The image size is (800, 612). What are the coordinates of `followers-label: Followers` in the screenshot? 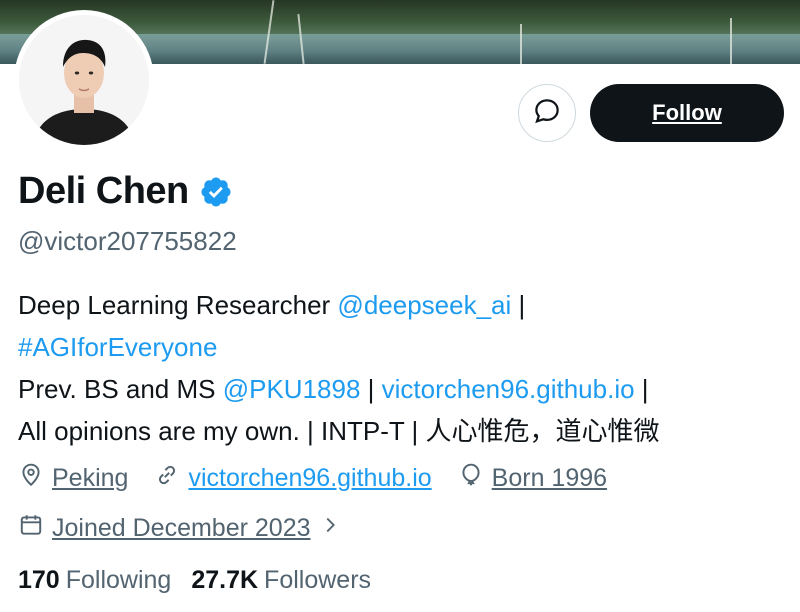 It's located at (317, 580).